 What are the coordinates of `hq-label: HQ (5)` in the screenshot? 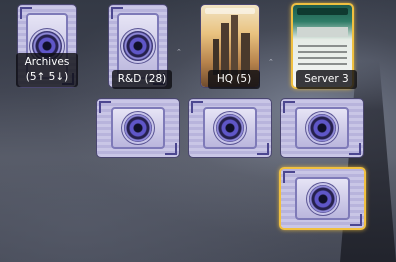 It's located at (234, 79).